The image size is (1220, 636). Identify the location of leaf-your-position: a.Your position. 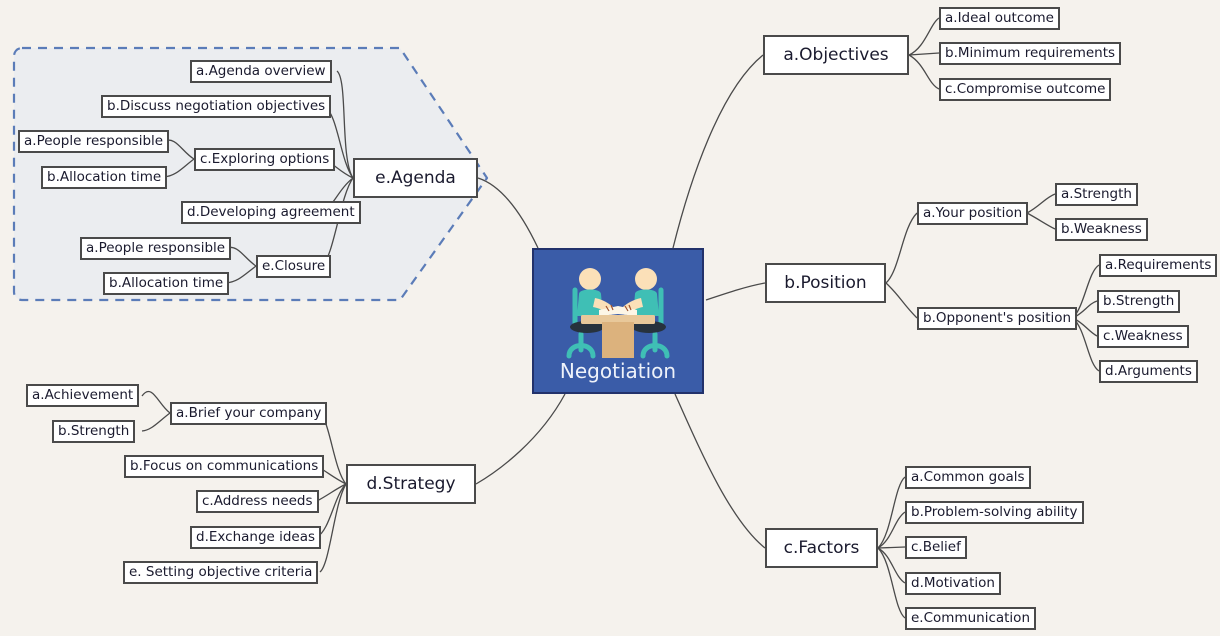
(973, 213).